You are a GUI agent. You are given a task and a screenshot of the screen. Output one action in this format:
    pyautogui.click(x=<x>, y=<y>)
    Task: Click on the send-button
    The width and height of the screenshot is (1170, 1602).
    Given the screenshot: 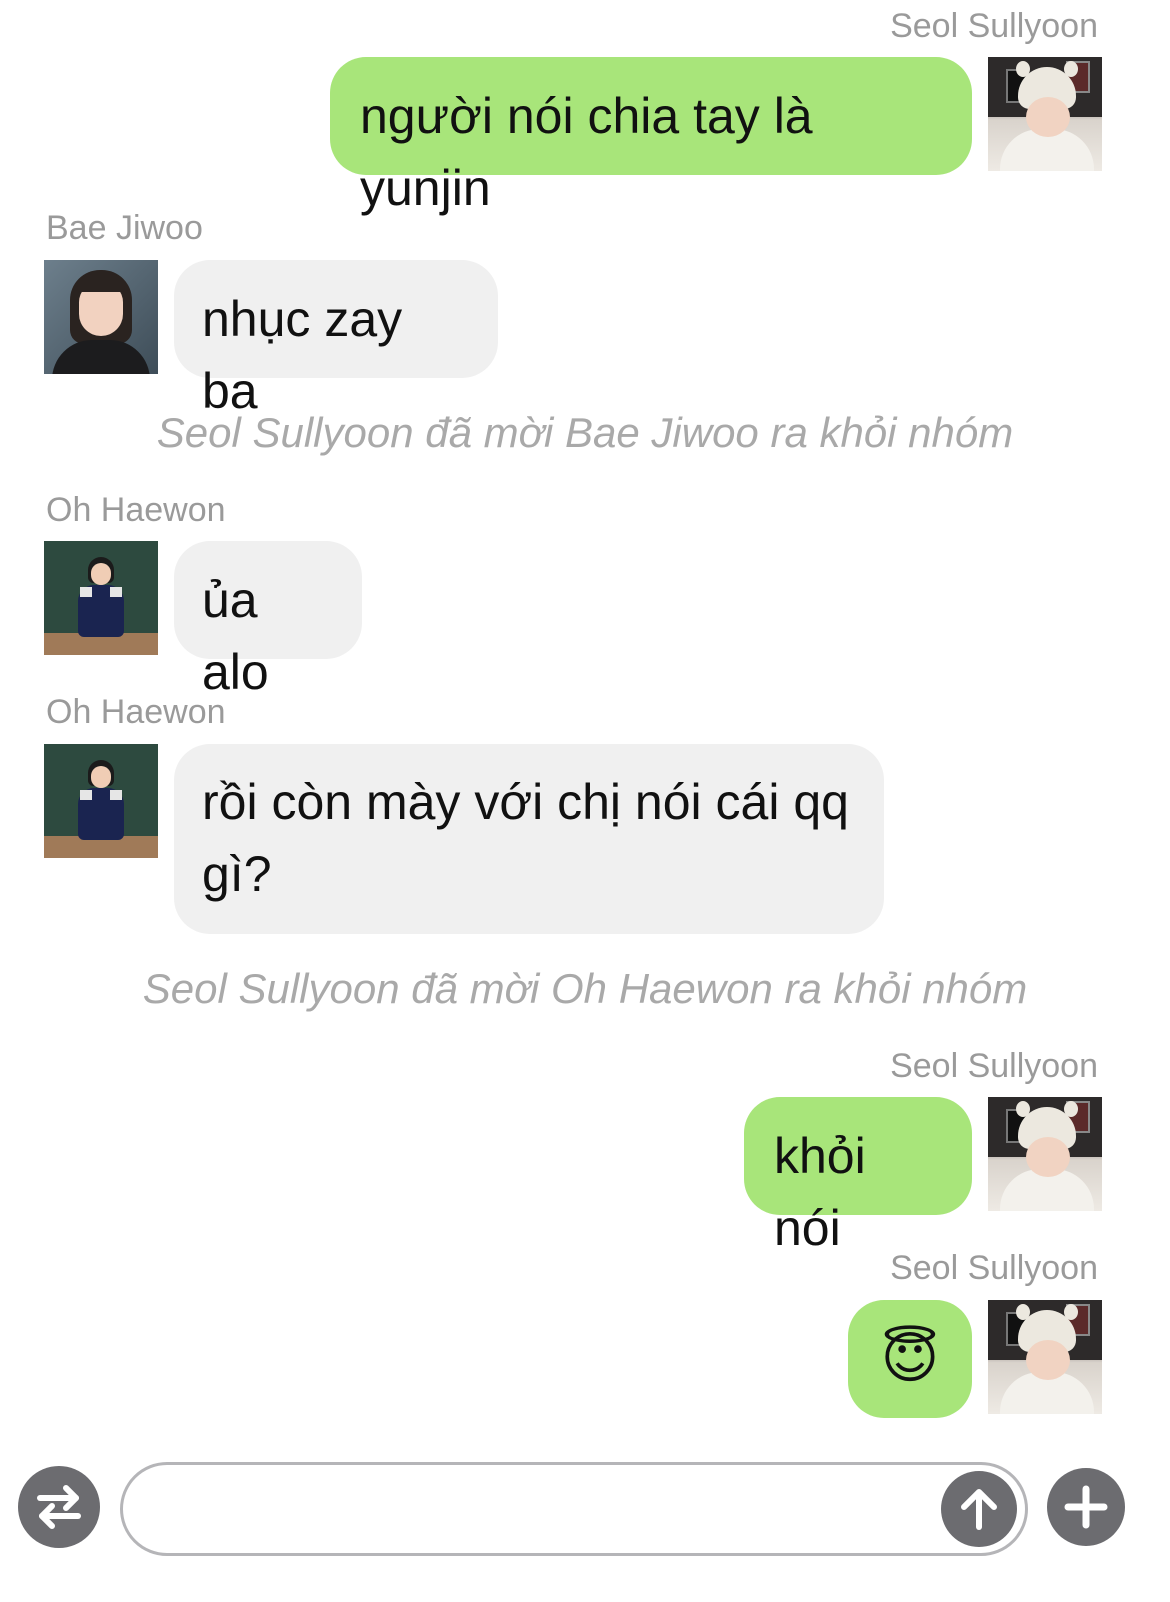 What is the action you would take?
    pyautogui.click(x=979, y=1509)
    